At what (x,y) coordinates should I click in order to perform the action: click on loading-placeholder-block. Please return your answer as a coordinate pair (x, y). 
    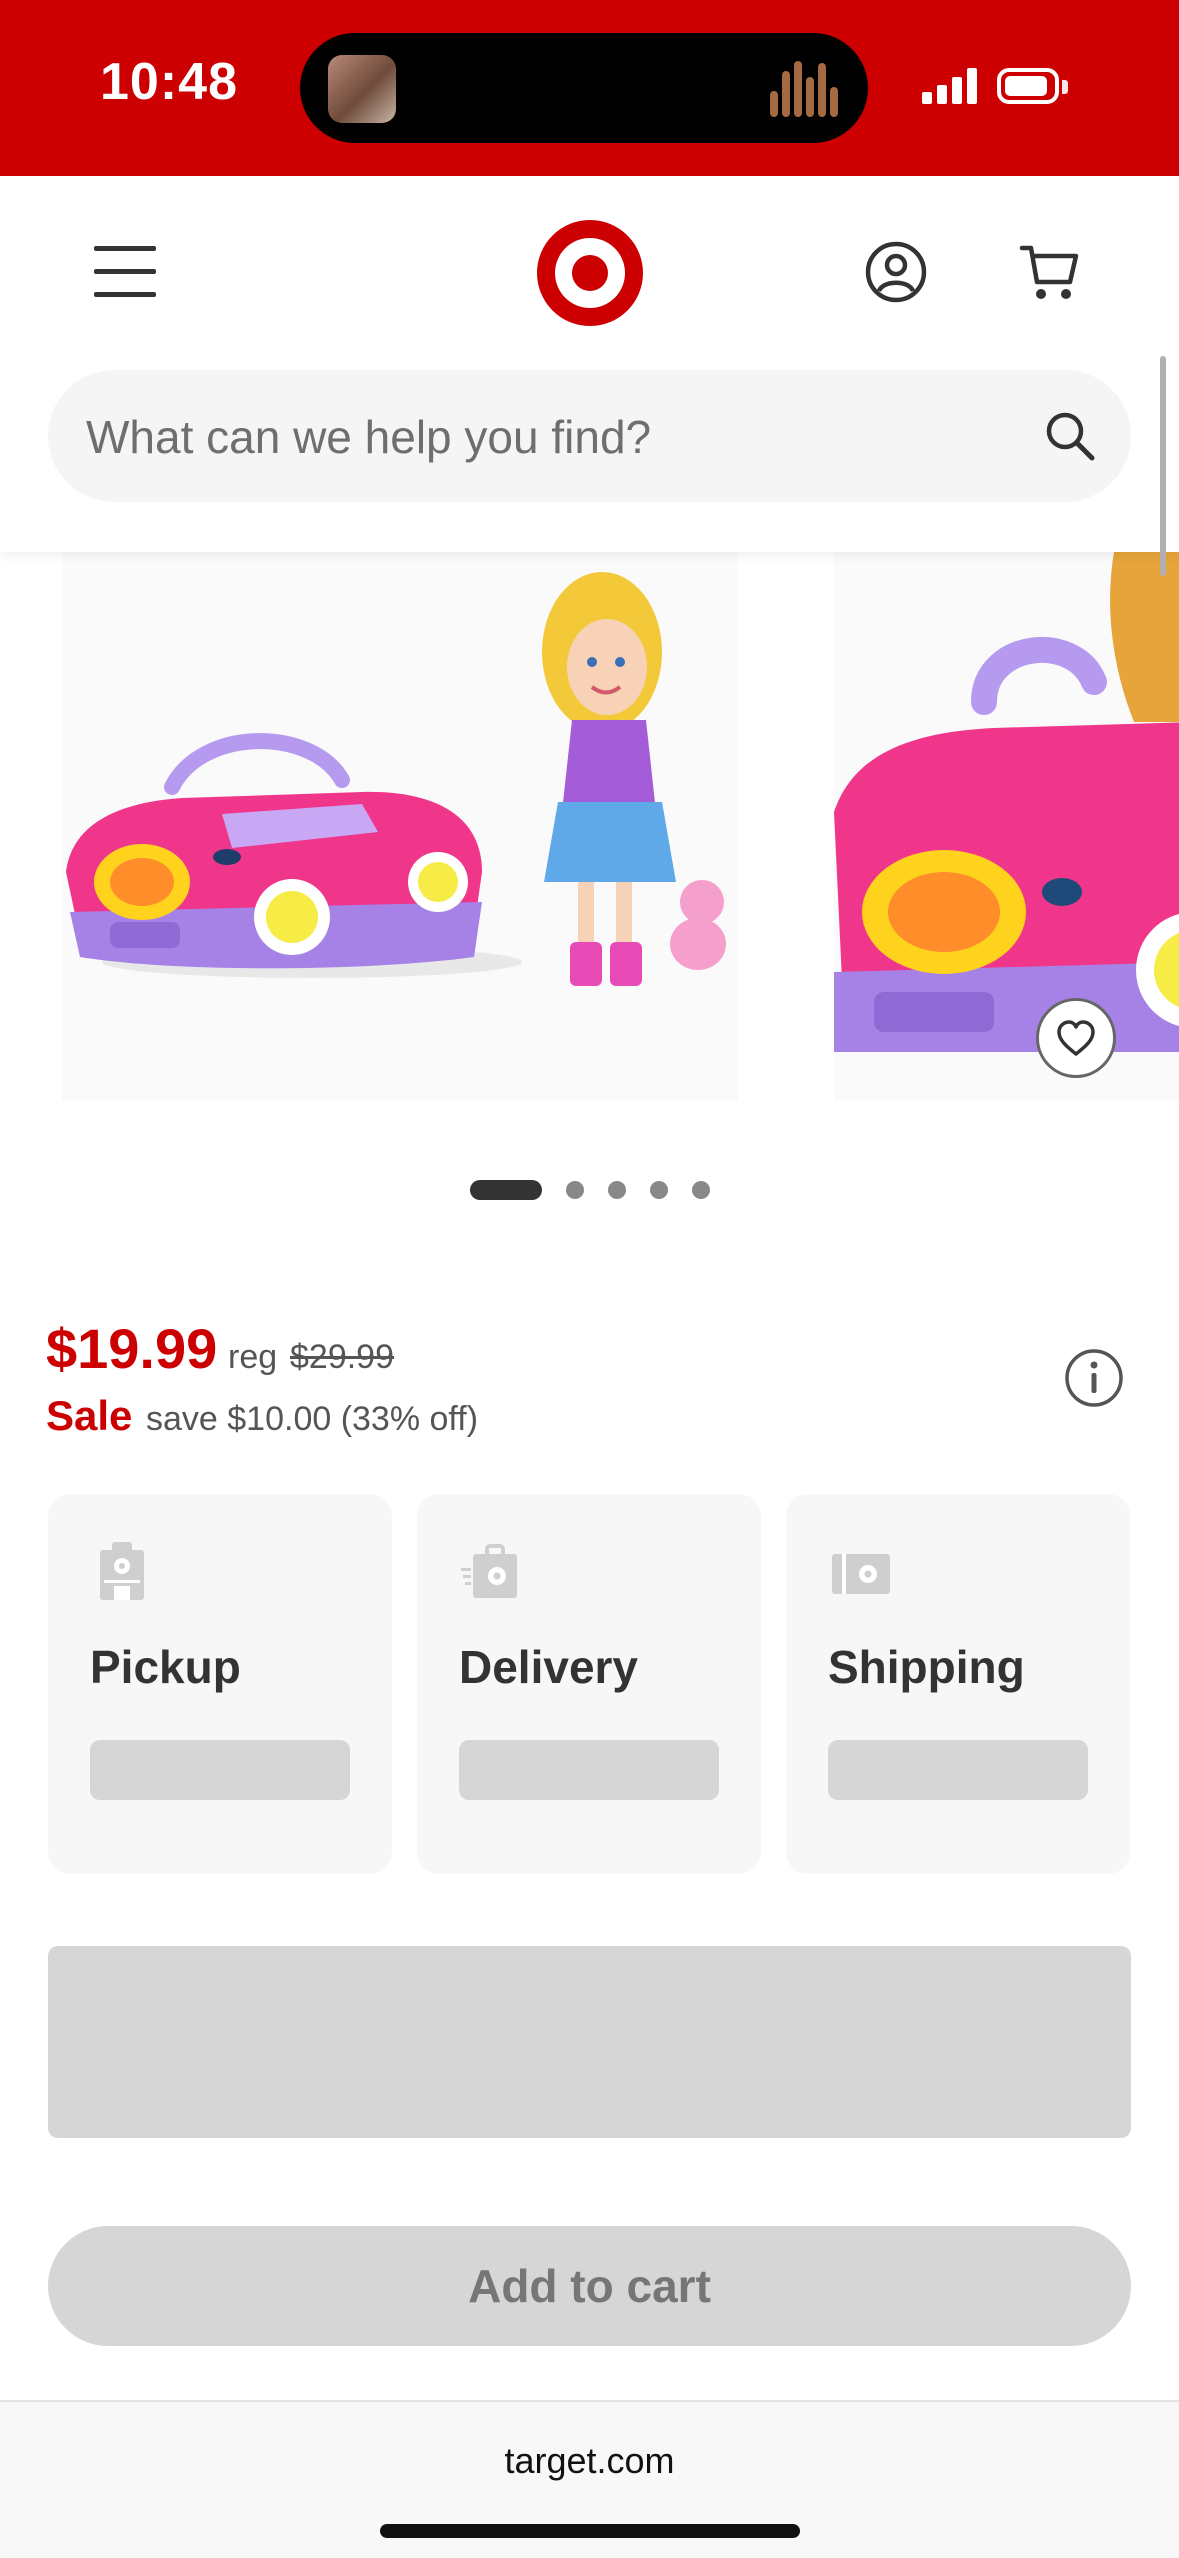
    Looking at the image, I should click on (589, 2042).